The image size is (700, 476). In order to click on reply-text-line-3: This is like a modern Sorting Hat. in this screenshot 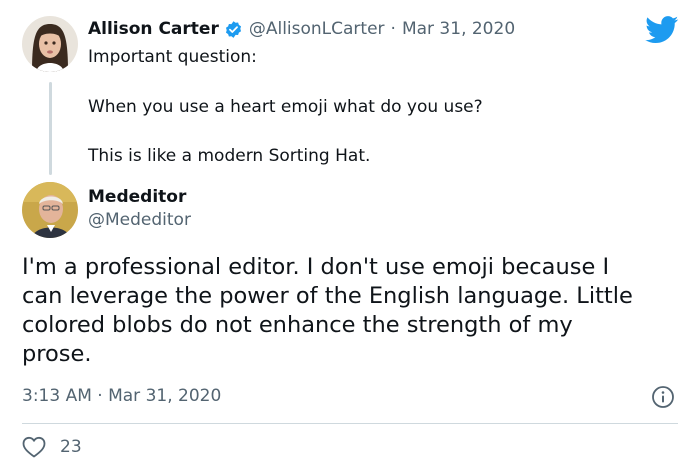, I will do `click(229, 156)`.